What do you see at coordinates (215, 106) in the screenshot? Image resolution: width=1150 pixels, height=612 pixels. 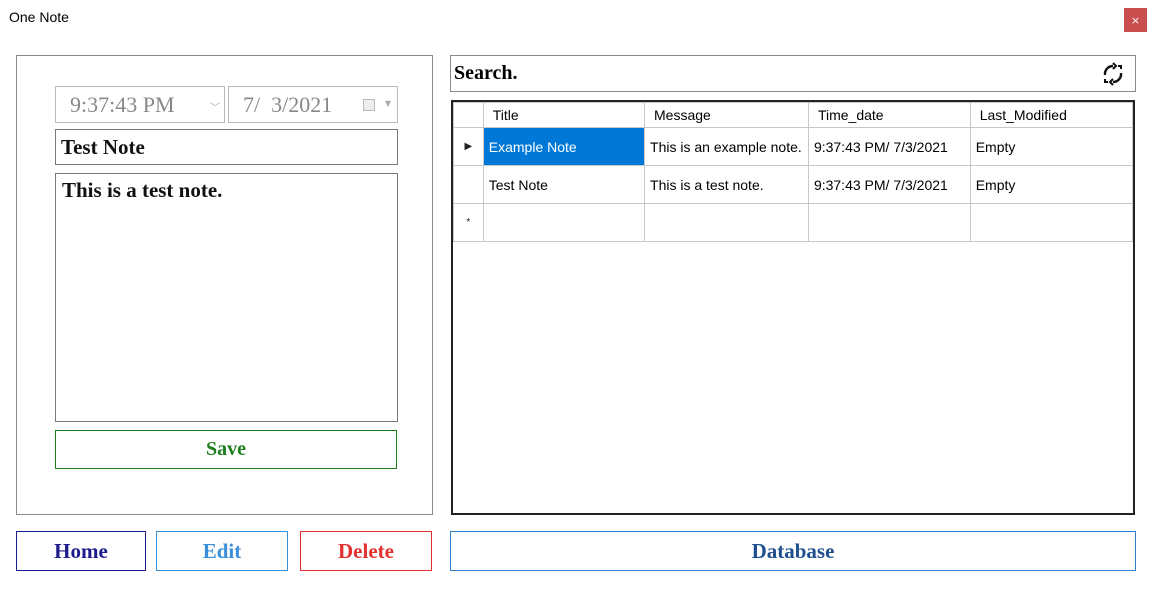 I see `chevron-down-icon: ﹀` at bounding box center [215, 106].